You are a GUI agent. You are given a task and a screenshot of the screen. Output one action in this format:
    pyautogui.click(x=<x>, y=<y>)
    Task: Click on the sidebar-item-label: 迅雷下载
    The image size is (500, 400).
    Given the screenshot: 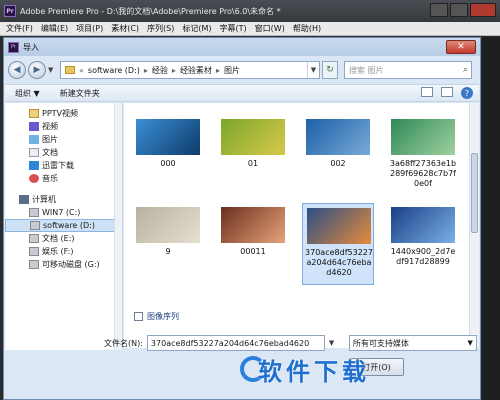 What is the action you would take?
    pyautogui.click(x=58, y=165)
    